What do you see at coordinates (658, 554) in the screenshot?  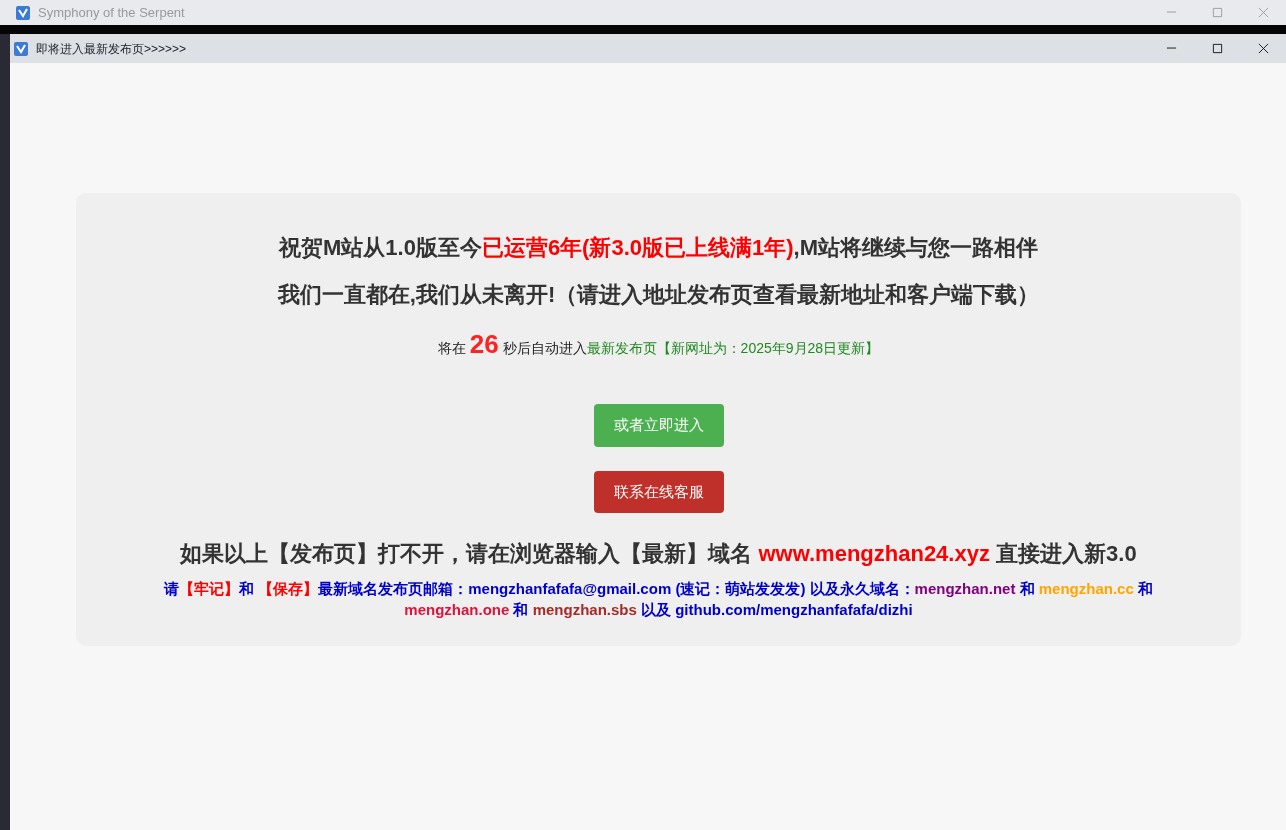 I see `notice-text: 如果以上【发布页】打不开，请在浏览器输入【最新】域名 www.mengzhan24.xyz 直接进入新3.0` at bounding box center [658, 554].